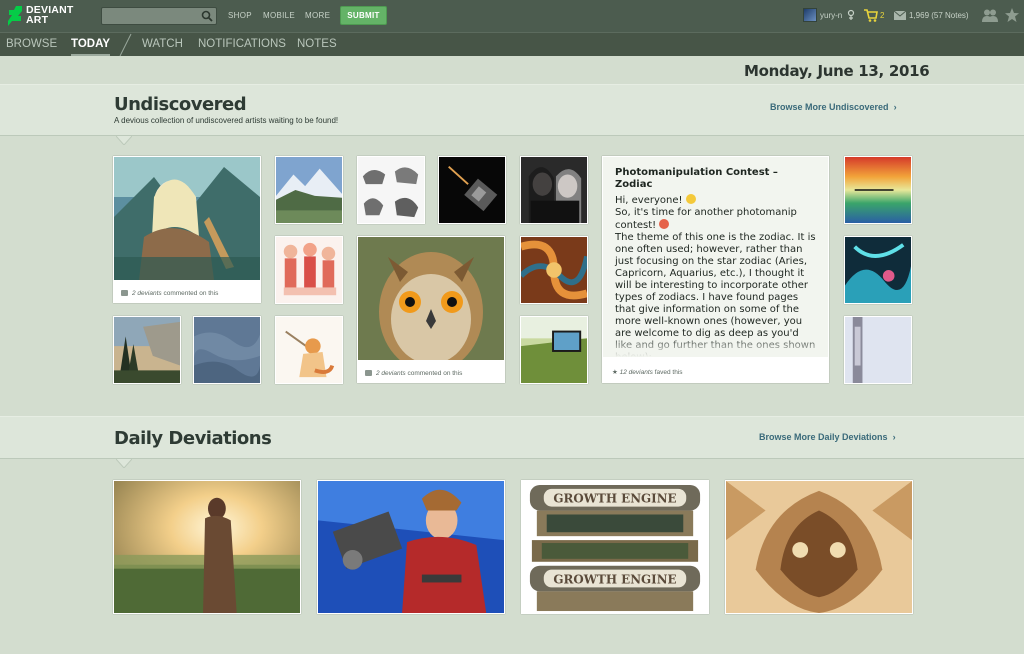  I want to click on daily-deviations-title: Daily Deviations, so click(193, 438).